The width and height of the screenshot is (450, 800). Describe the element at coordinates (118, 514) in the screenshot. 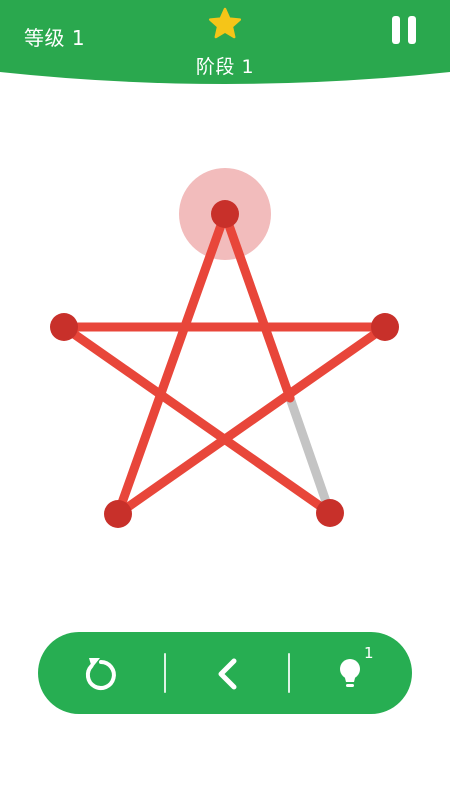

I see `node-bottom-left` at that location.